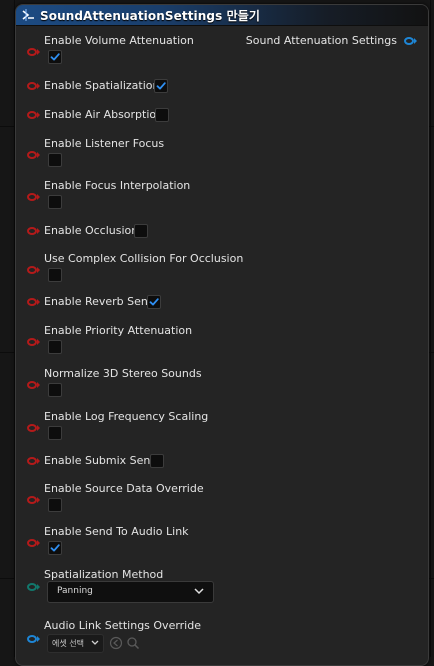 Image resolution: width=434 pixels, height=666 pixels. I want to click on output-pin-label: Sound Attenuation Settings, so click(321, 40).